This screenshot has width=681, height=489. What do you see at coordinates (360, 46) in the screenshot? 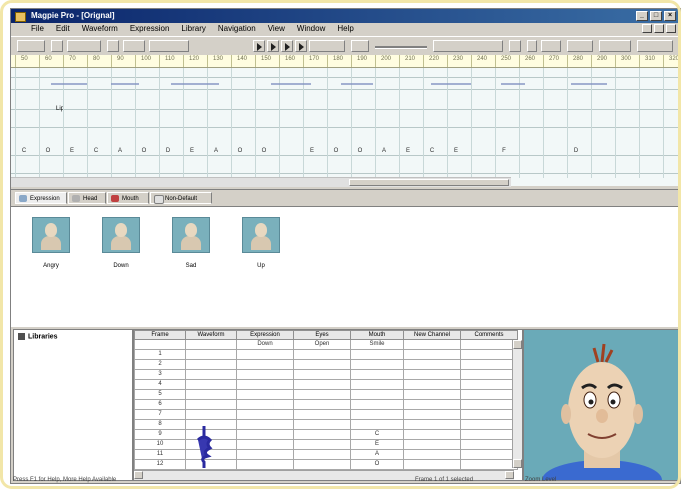
I see `record-button` at bounding box center [360, 46].